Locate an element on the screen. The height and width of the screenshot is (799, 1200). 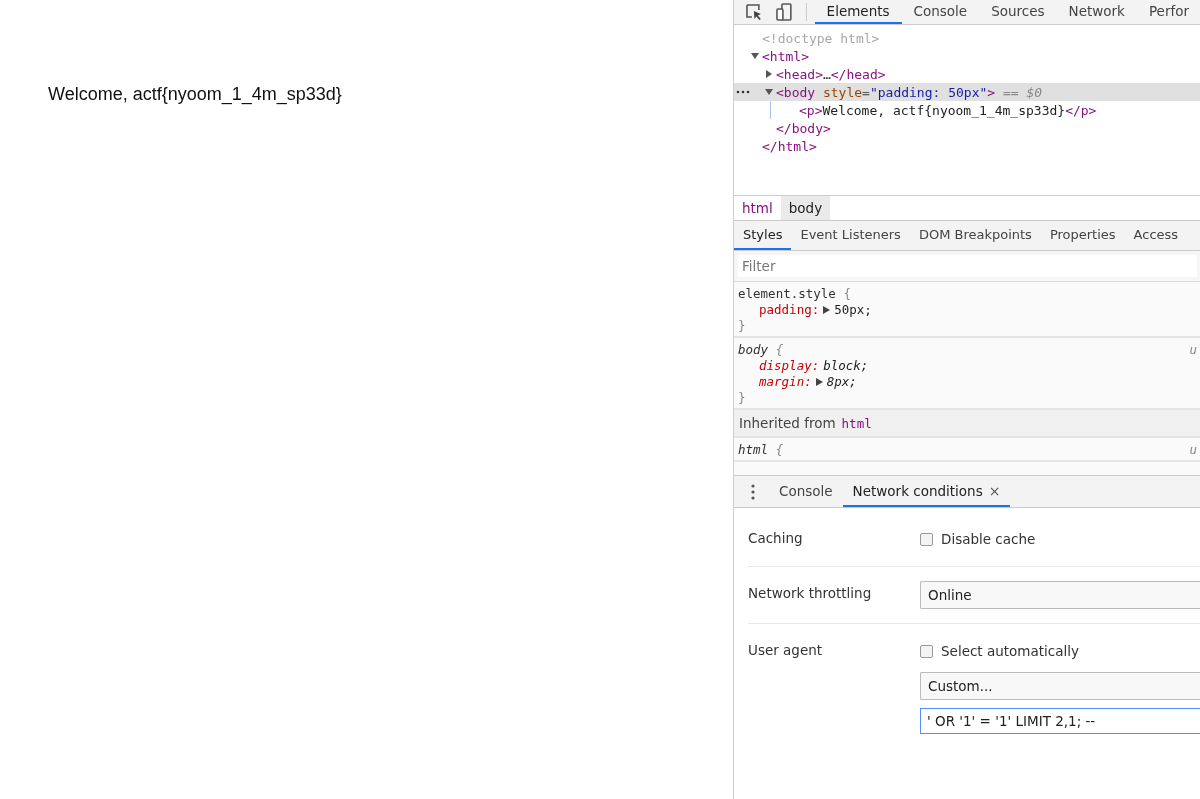
sidebar-tab: Properties is located at coordinates (1082, 235).